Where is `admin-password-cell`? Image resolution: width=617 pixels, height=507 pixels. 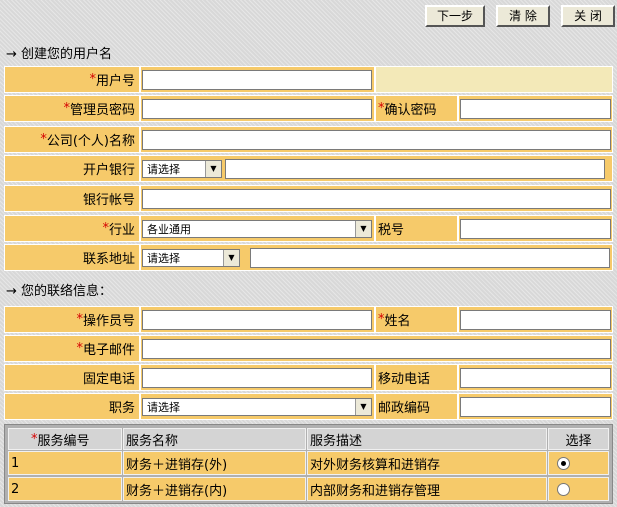 admin-password-cell is located at coordinates (257, 108).